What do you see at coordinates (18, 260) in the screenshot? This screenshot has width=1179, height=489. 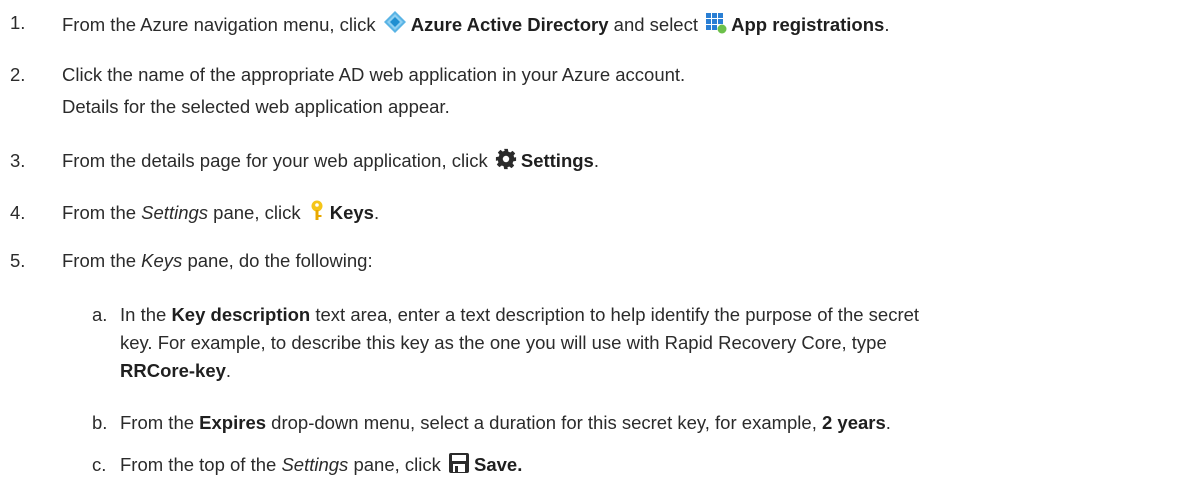 I see `step-number: 5.` at bounding box center [18, 260].